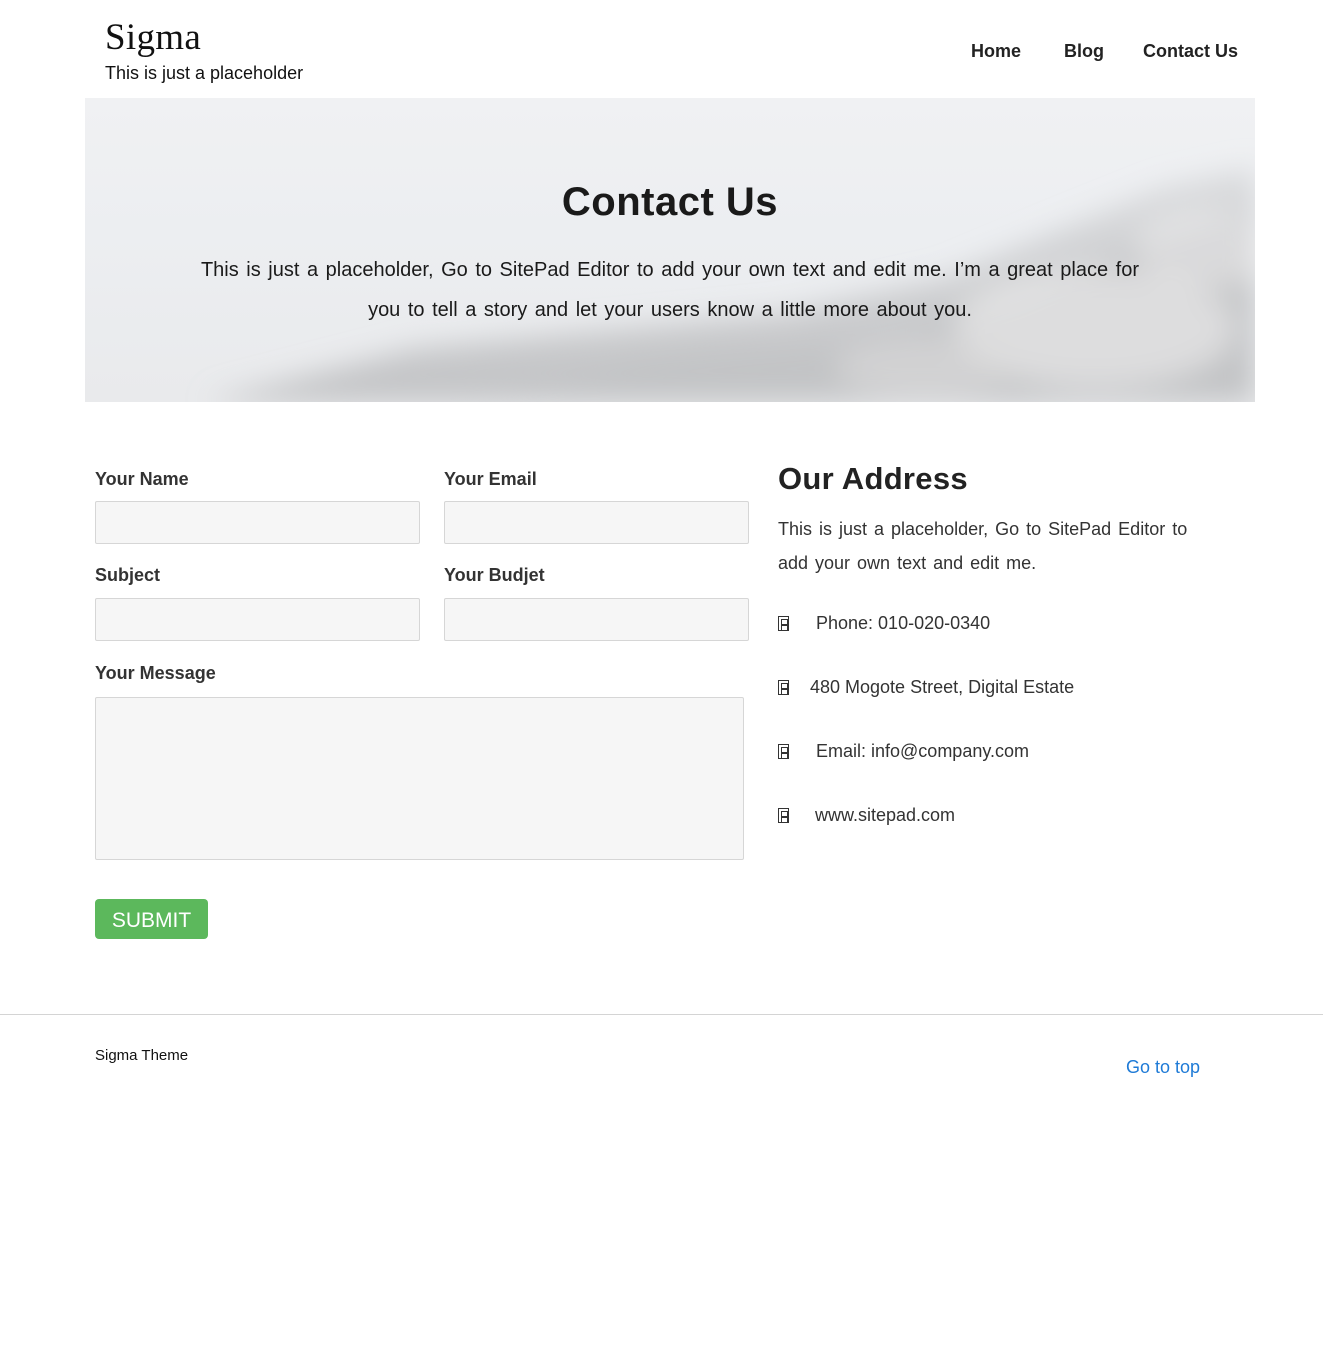 The height and width of the screenshot is (1349, 1323). Describe the element at coordinates (783, 623) in the screenshot. I see `phone-icon` at that location.